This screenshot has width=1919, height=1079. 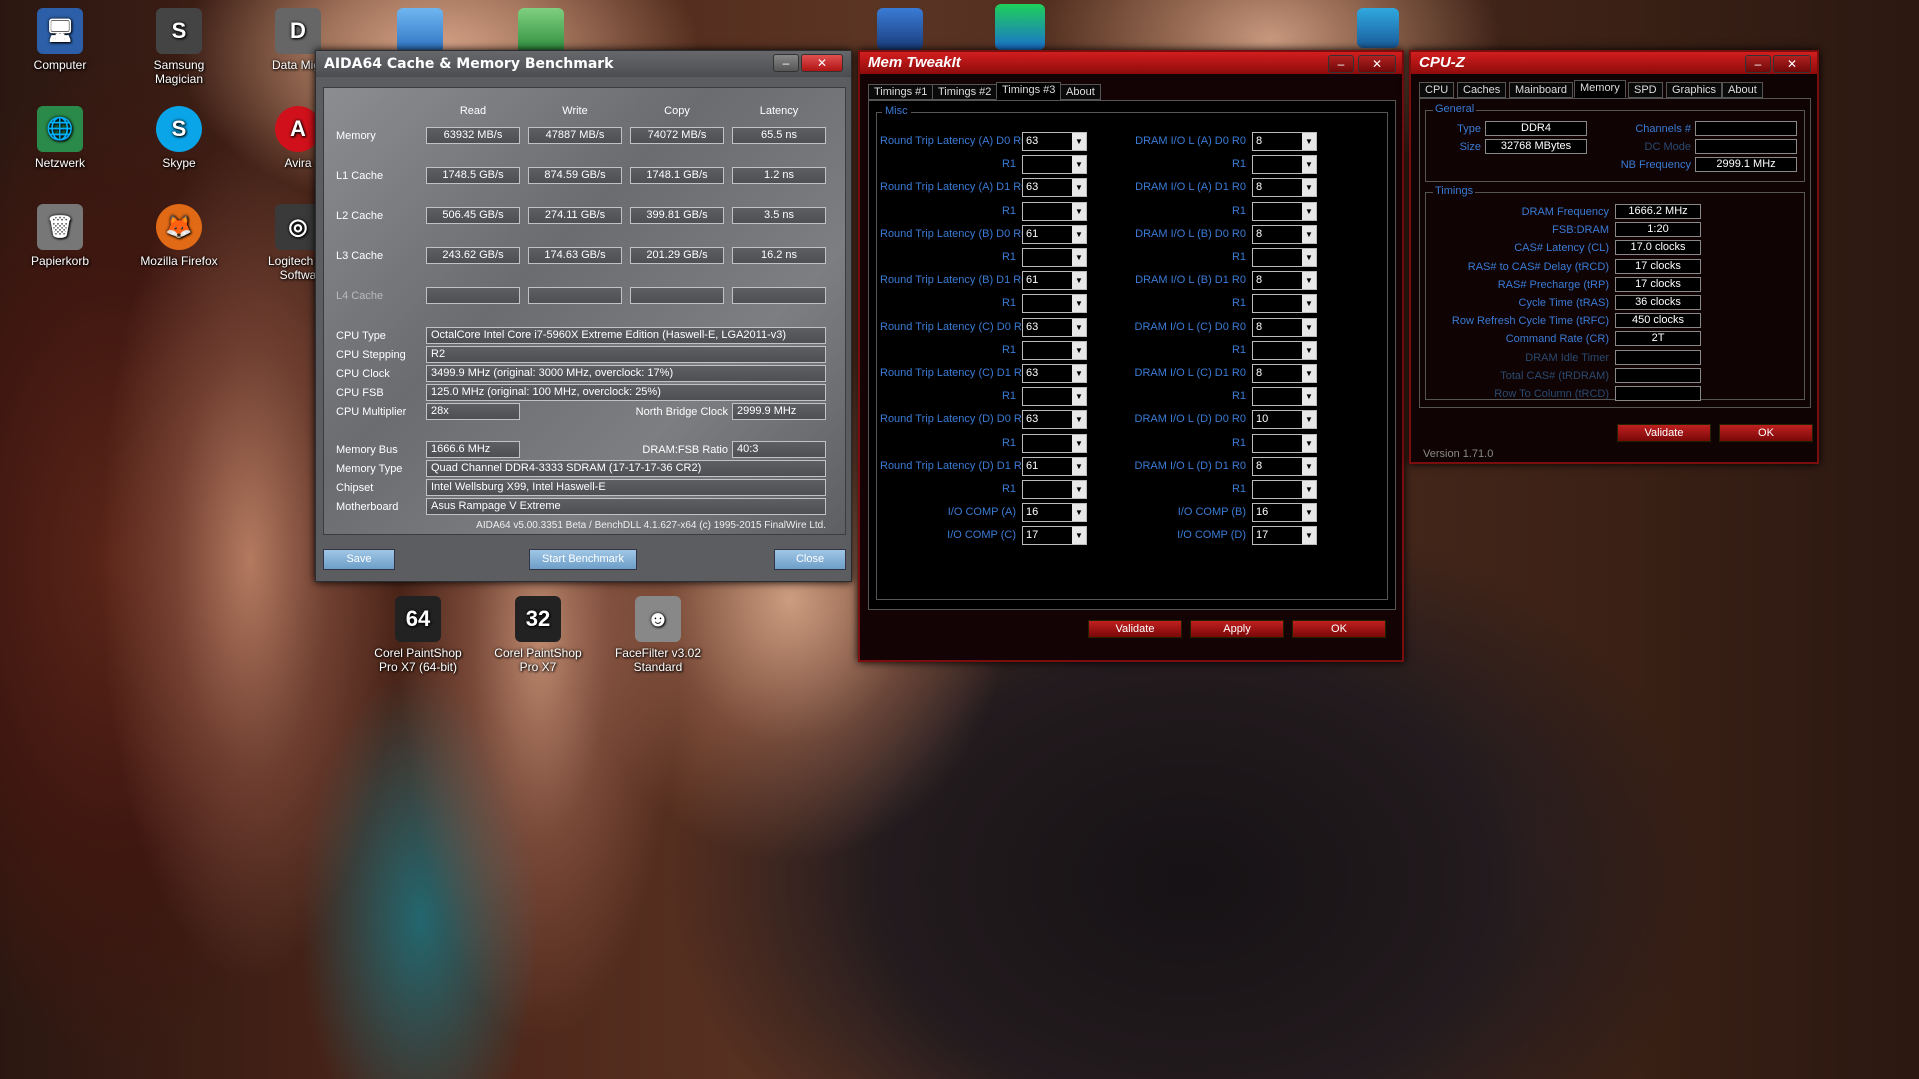 I want to click on folder-app-icon, so click(x=1378, y=28).